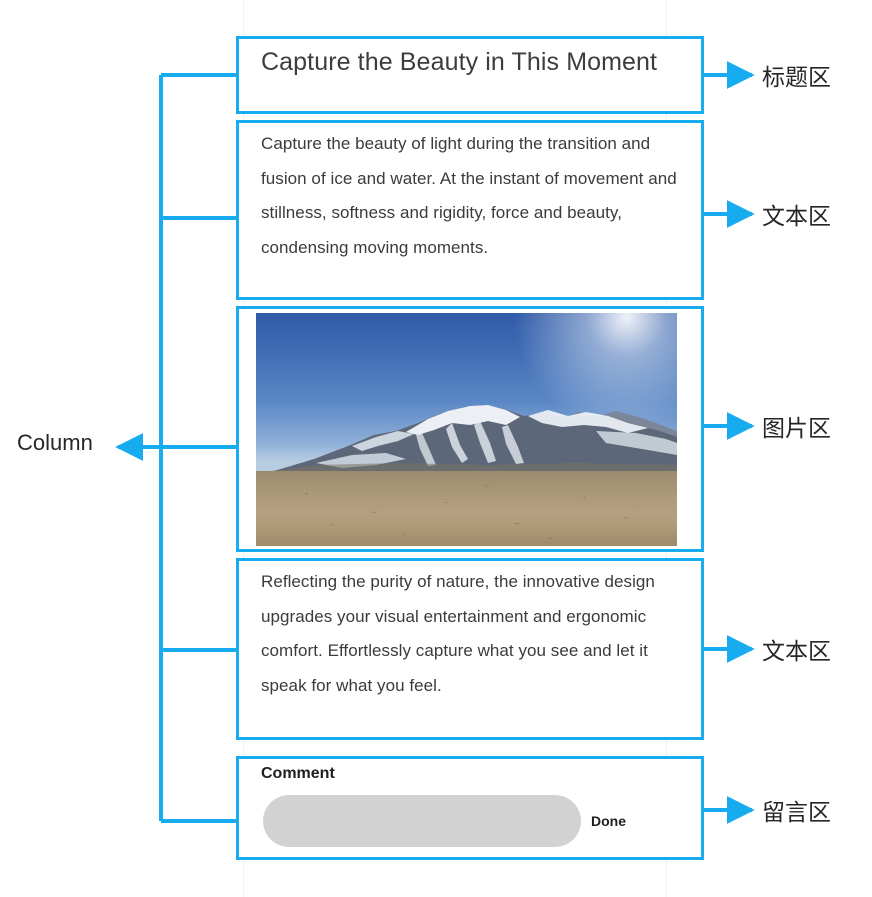 This screenshot has height=897, width=872. Describe the element at coordinates (796, 652) in the screenshot. I see `annotation-label-text-area-2: 文本区` at that location.